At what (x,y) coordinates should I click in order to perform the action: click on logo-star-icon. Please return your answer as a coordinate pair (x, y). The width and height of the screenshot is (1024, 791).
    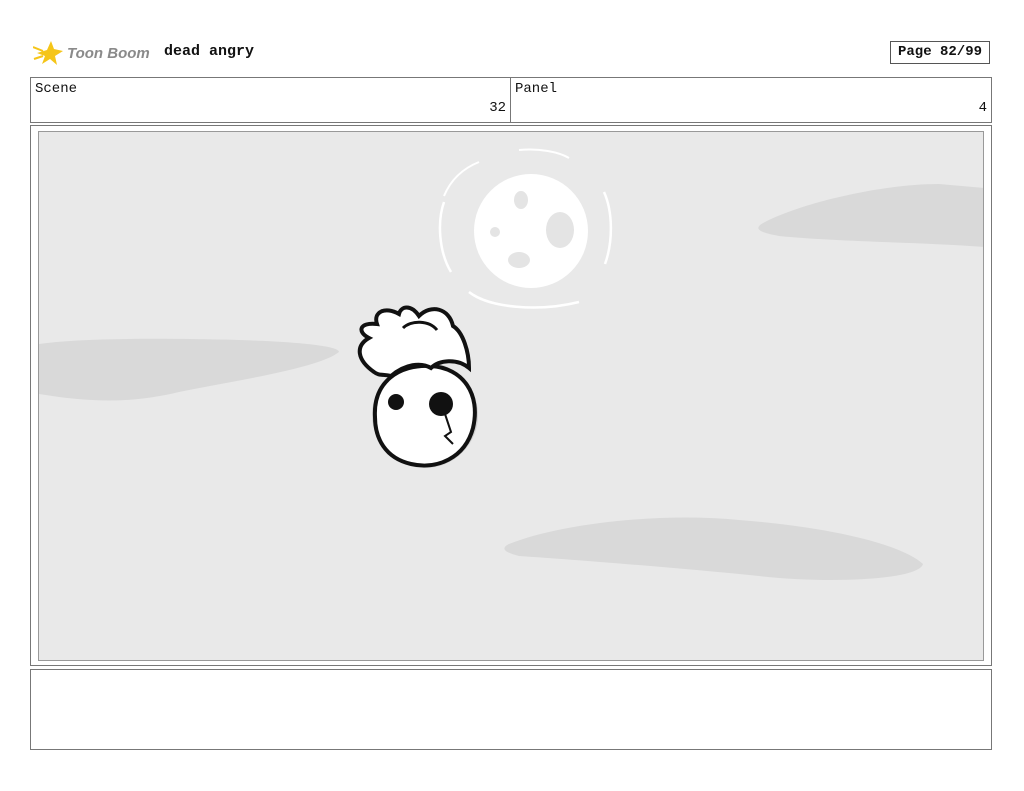
    Looking at the image, I should click on (48, 53).